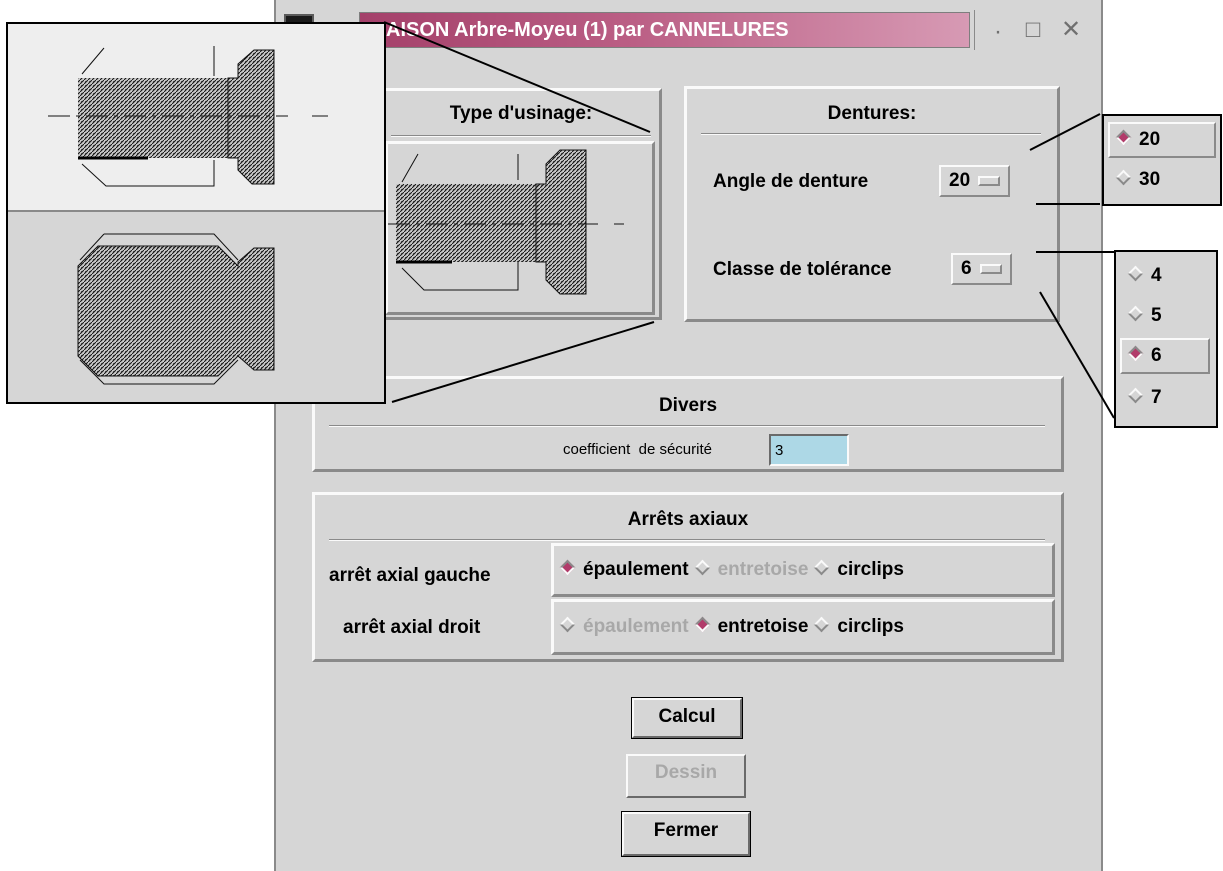  I want to click on right-circlips-radio: circlips, so click(856, 626).